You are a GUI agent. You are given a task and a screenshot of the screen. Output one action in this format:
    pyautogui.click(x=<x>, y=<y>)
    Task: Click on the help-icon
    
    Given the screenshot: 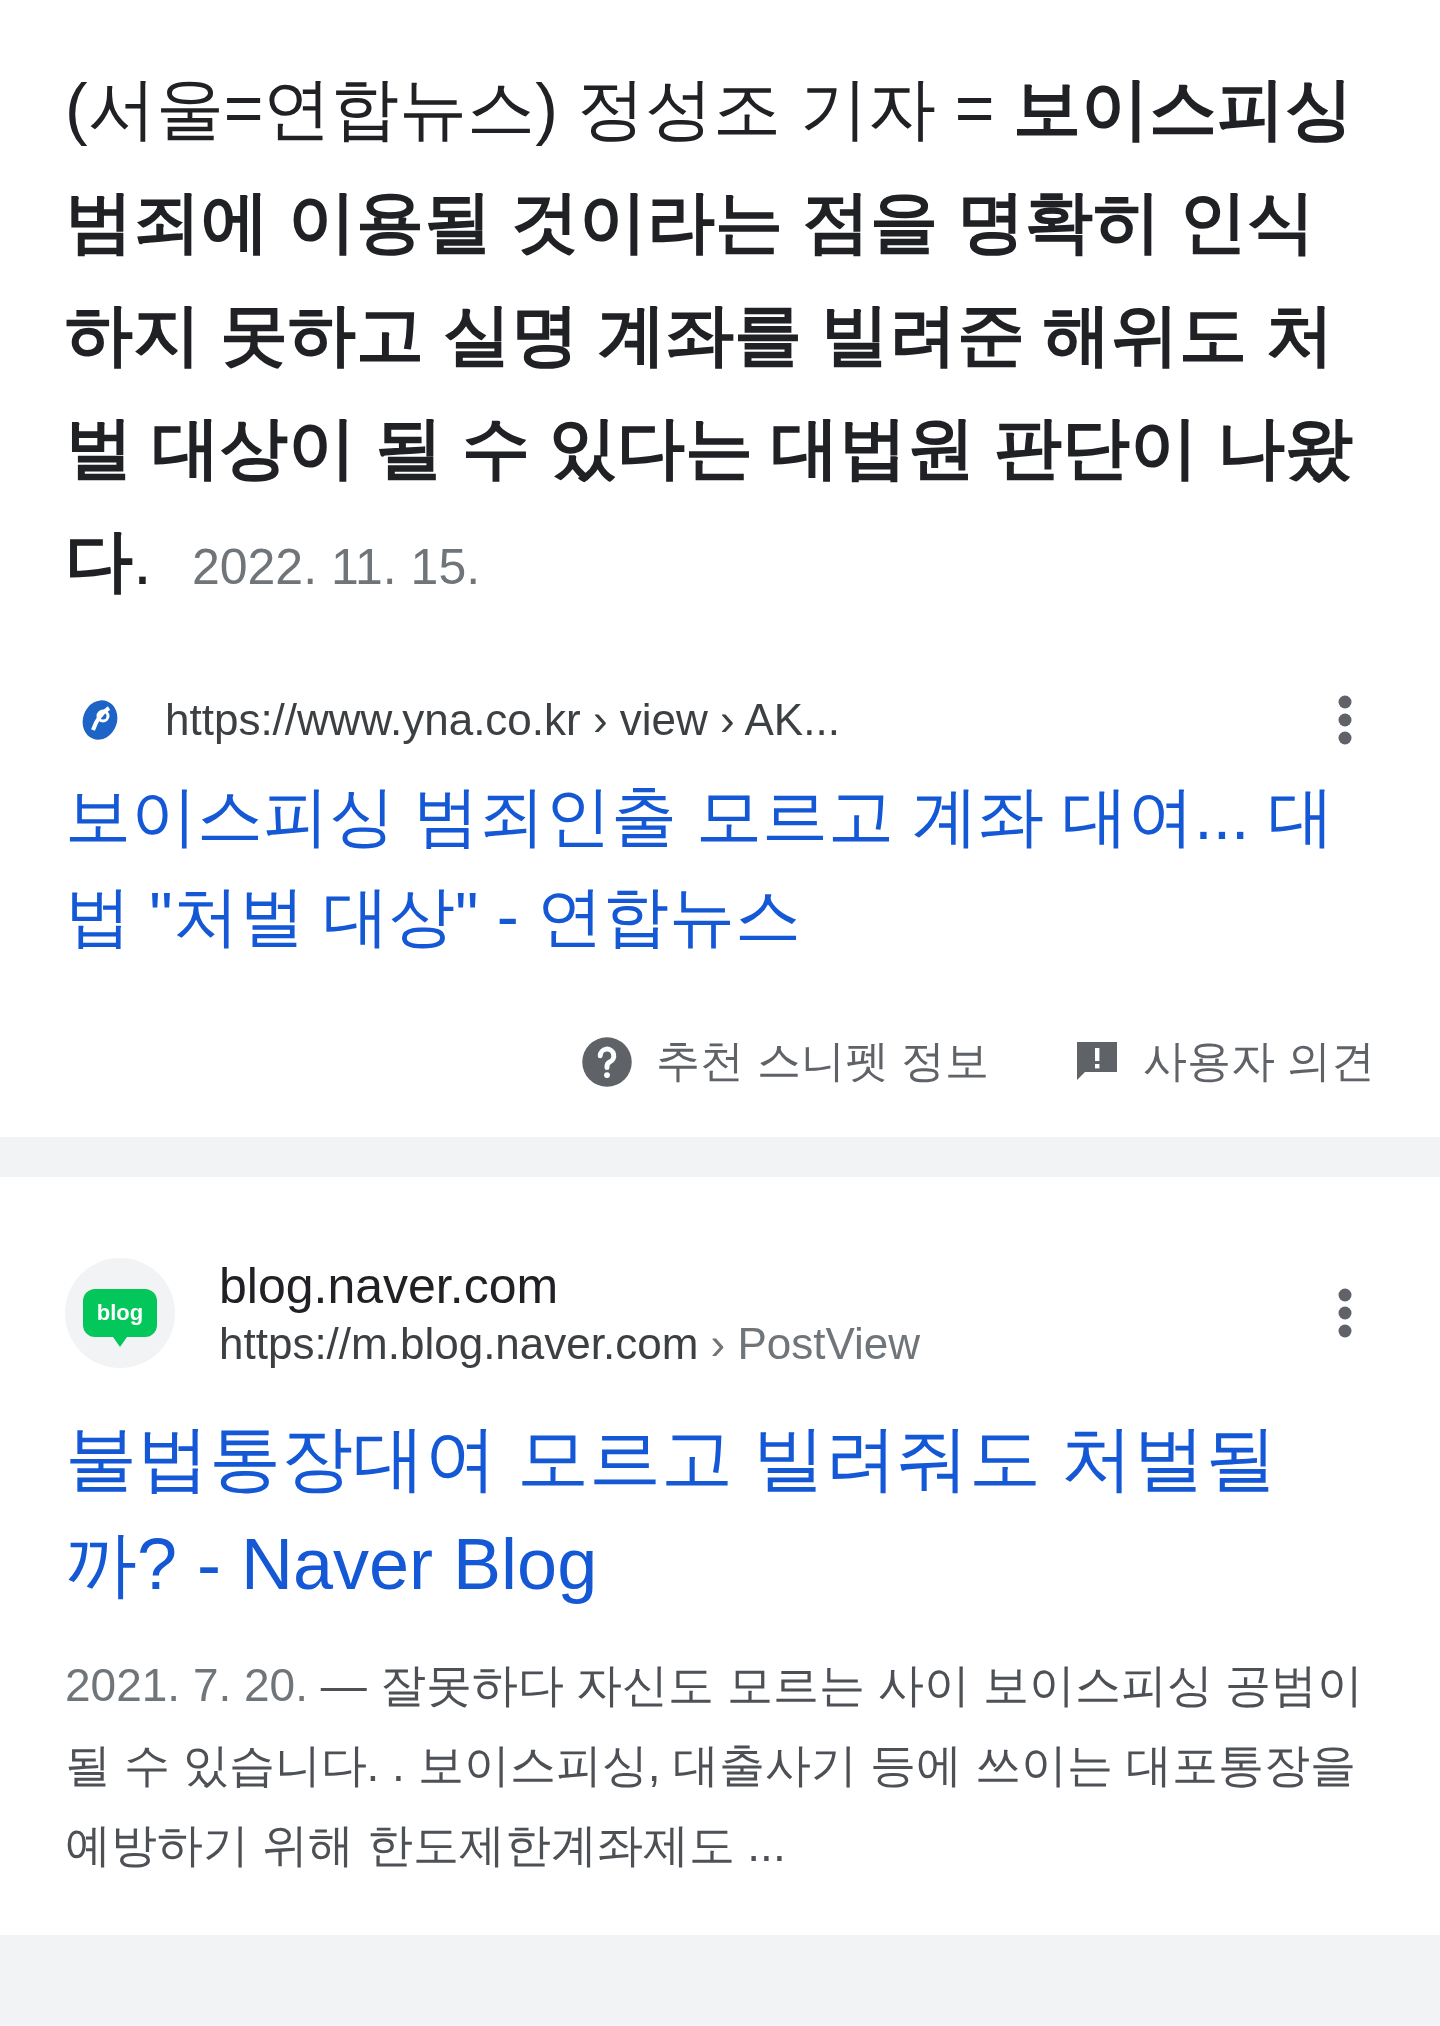 What is the action you would take?
    pyautogui.click(x=607, y=1061)
    